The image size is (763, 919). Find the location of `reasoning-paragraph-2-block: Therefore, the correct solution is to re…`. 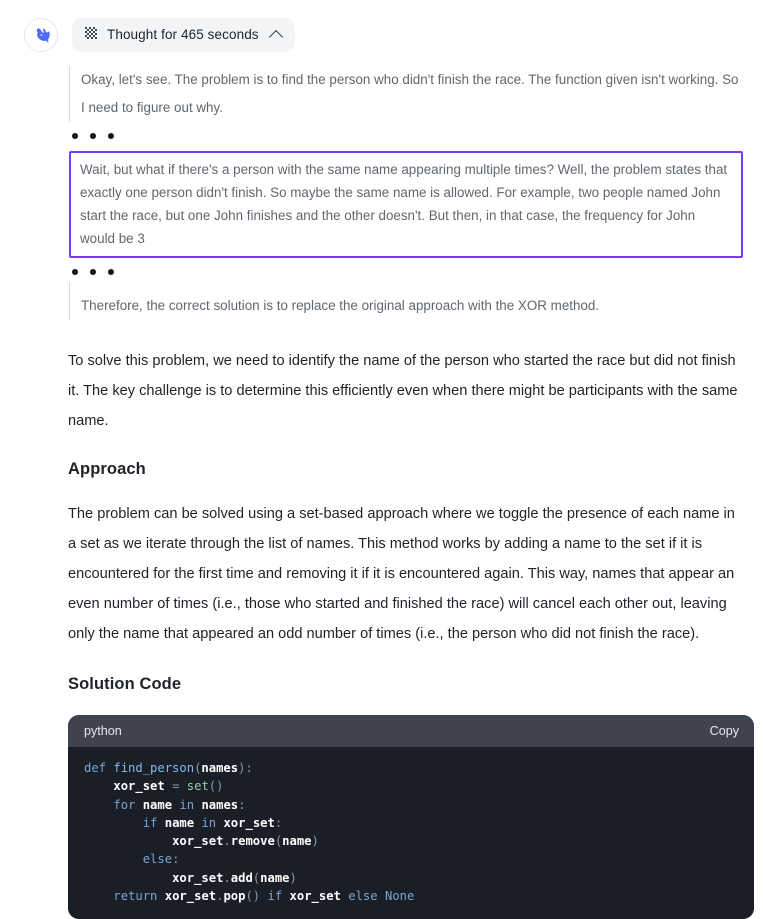

reasoning-paragraph-2-block: Therefore, the correct solution is to re… is located at coordinates (406, 306).